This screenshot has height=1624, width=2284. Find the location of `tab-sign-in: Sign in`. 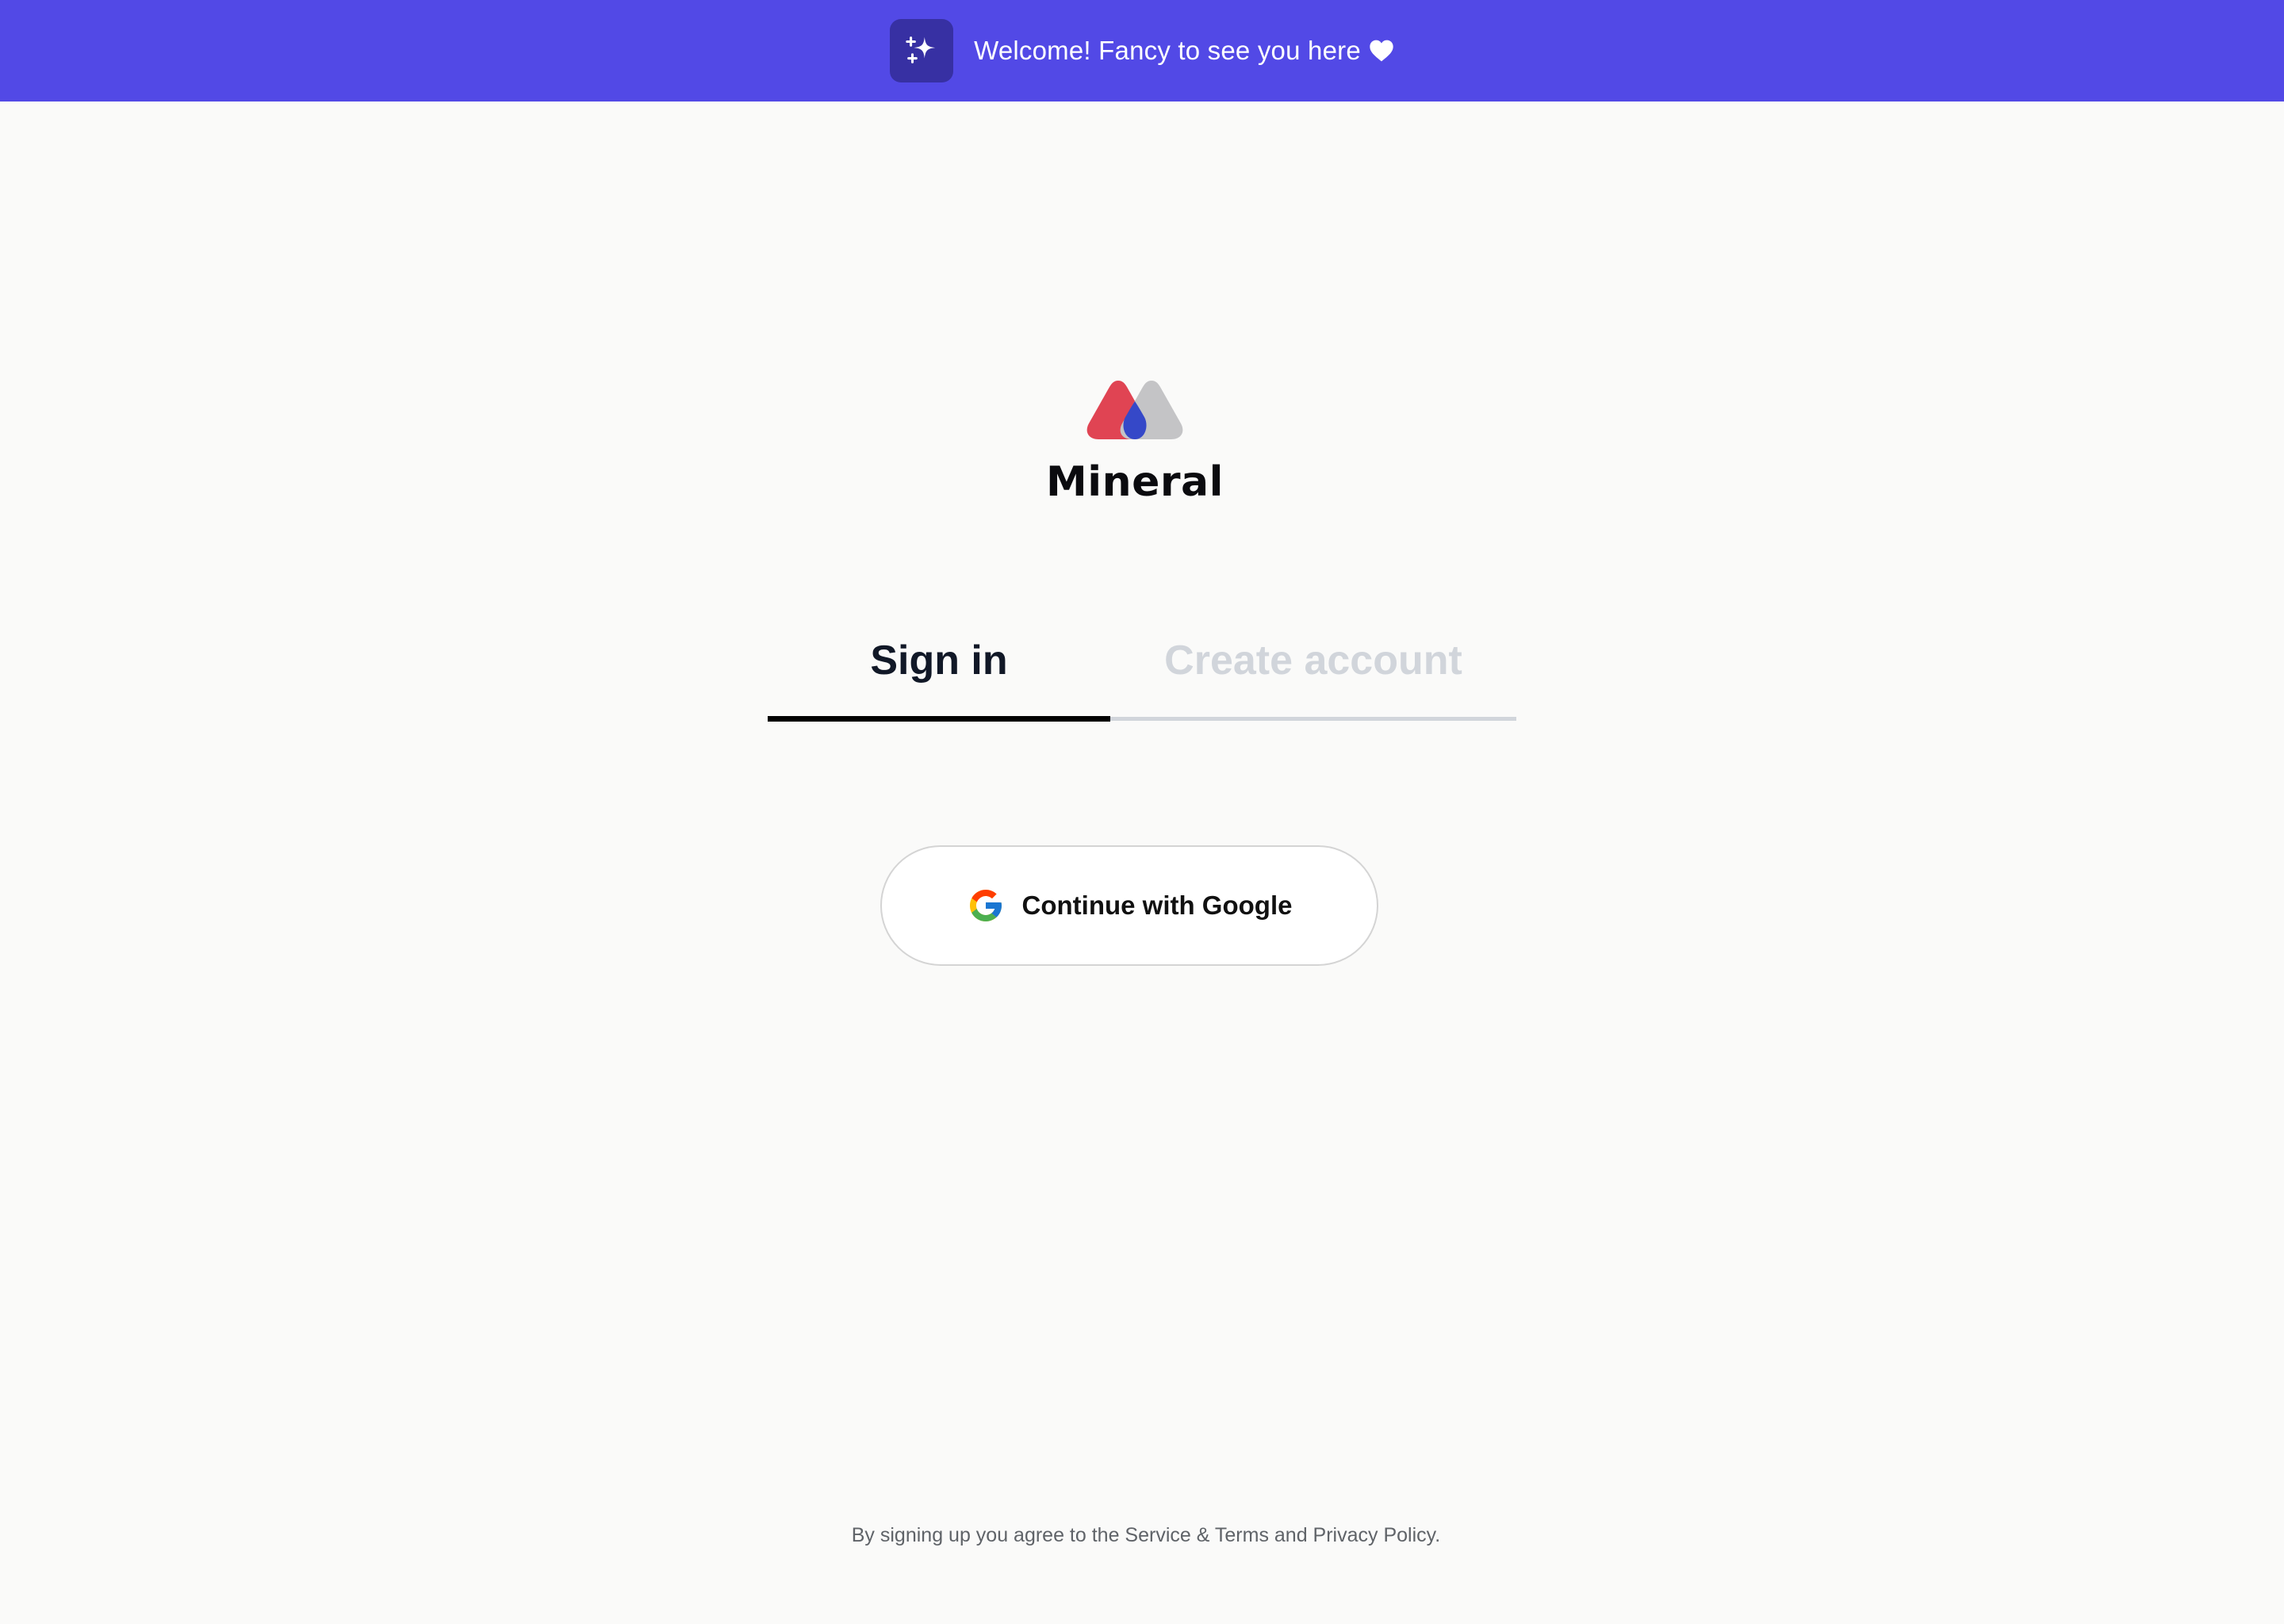

tab-sign-in: Sign in is located at coordinates (939, 660).